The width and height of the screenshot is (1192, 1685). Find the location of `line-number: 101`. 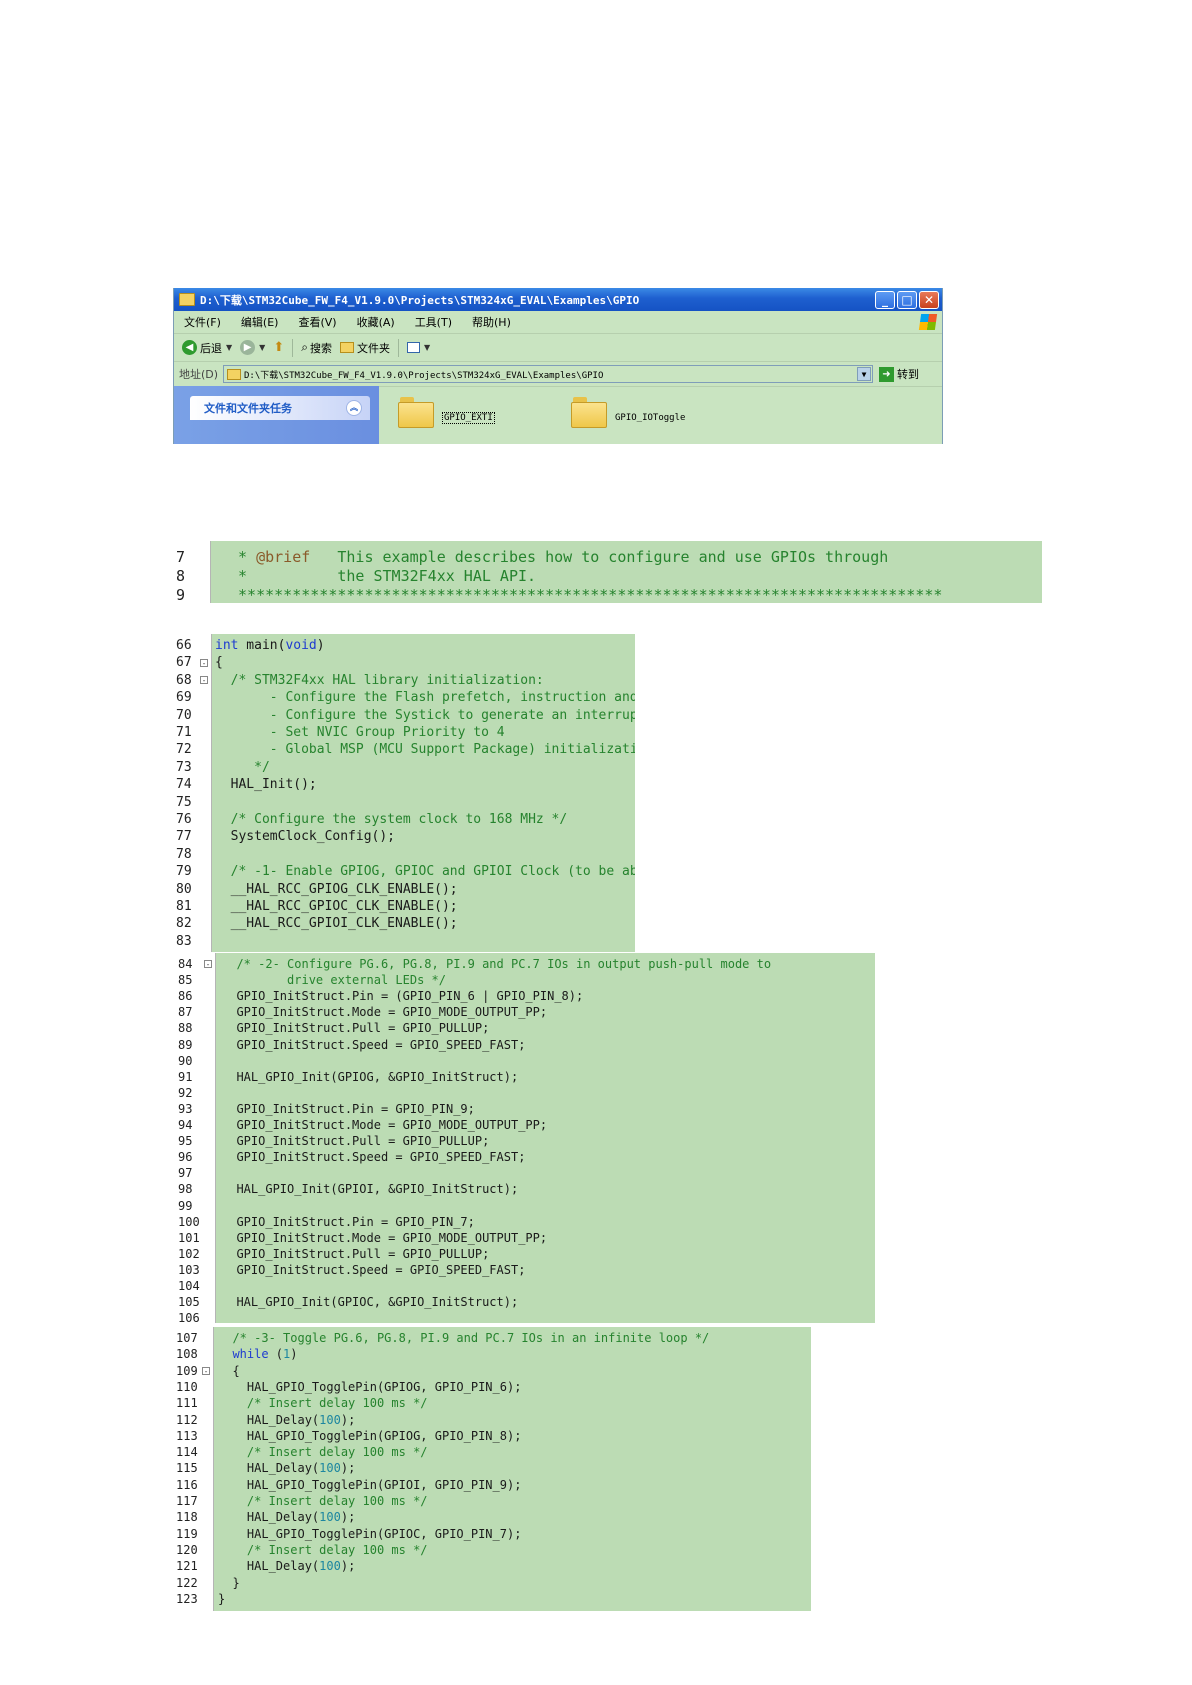

line-number: 101 is located at coordinates (189, 1237).